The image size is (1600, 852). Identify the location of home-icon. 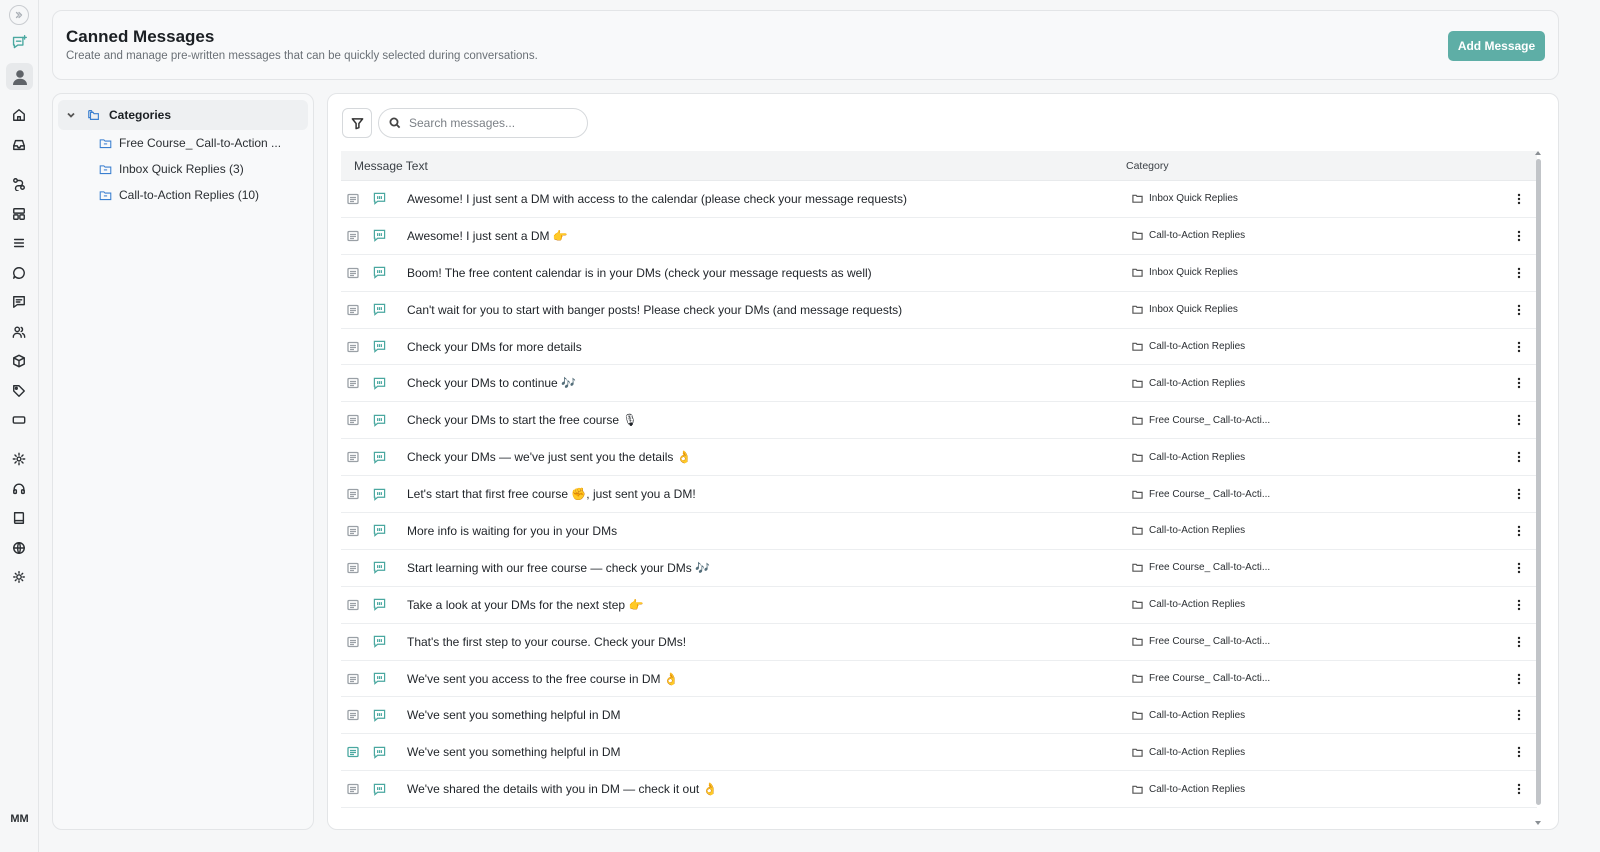
(19, 115).